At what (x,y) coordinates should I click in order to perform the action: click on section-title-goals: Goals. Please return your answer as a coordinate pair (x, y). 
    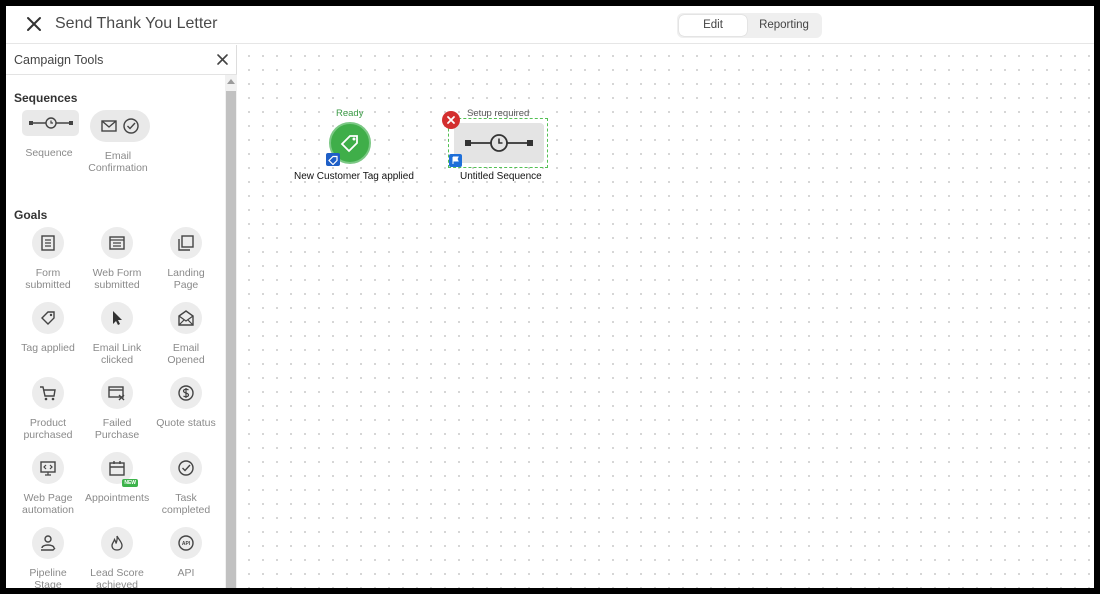
    Looking at the image, I should click on (31, 215).